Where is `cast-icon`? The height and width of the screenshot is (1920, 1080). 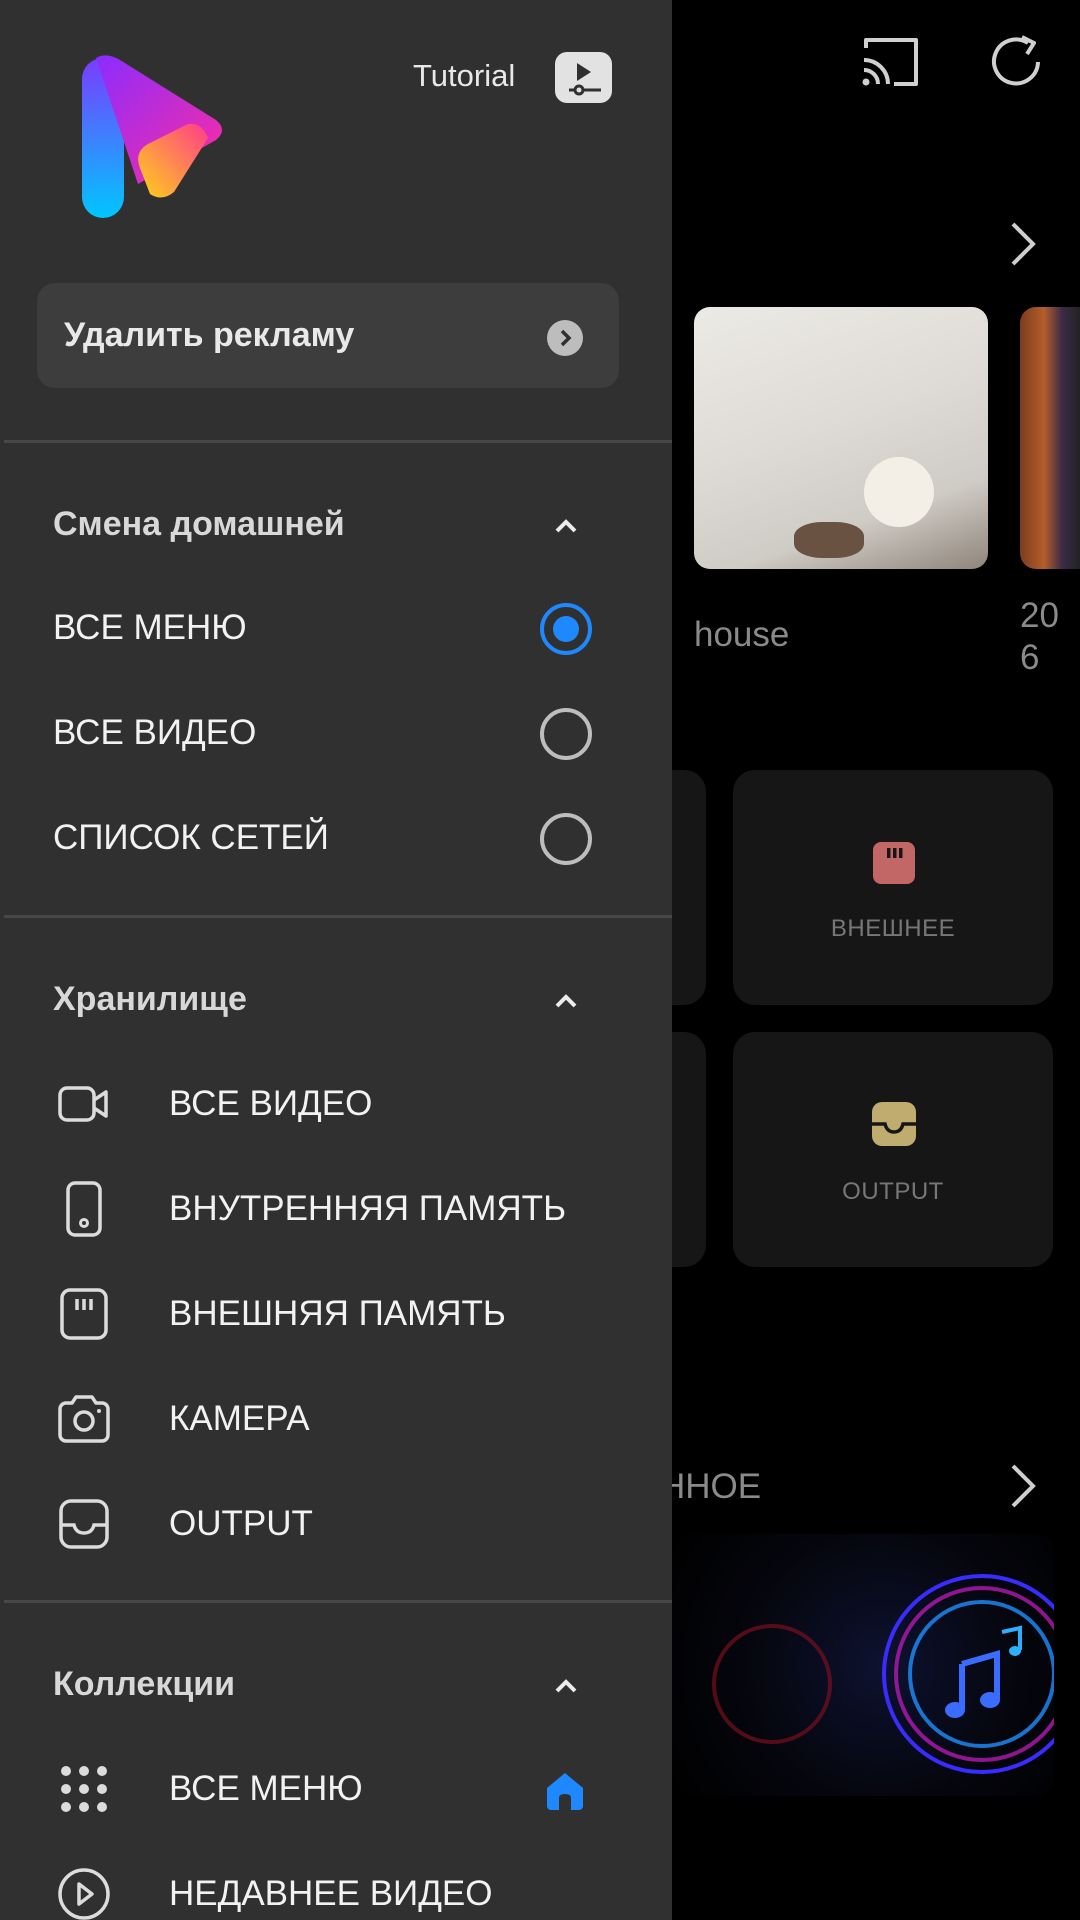
cast-icon is located at coordinates (891, 62).